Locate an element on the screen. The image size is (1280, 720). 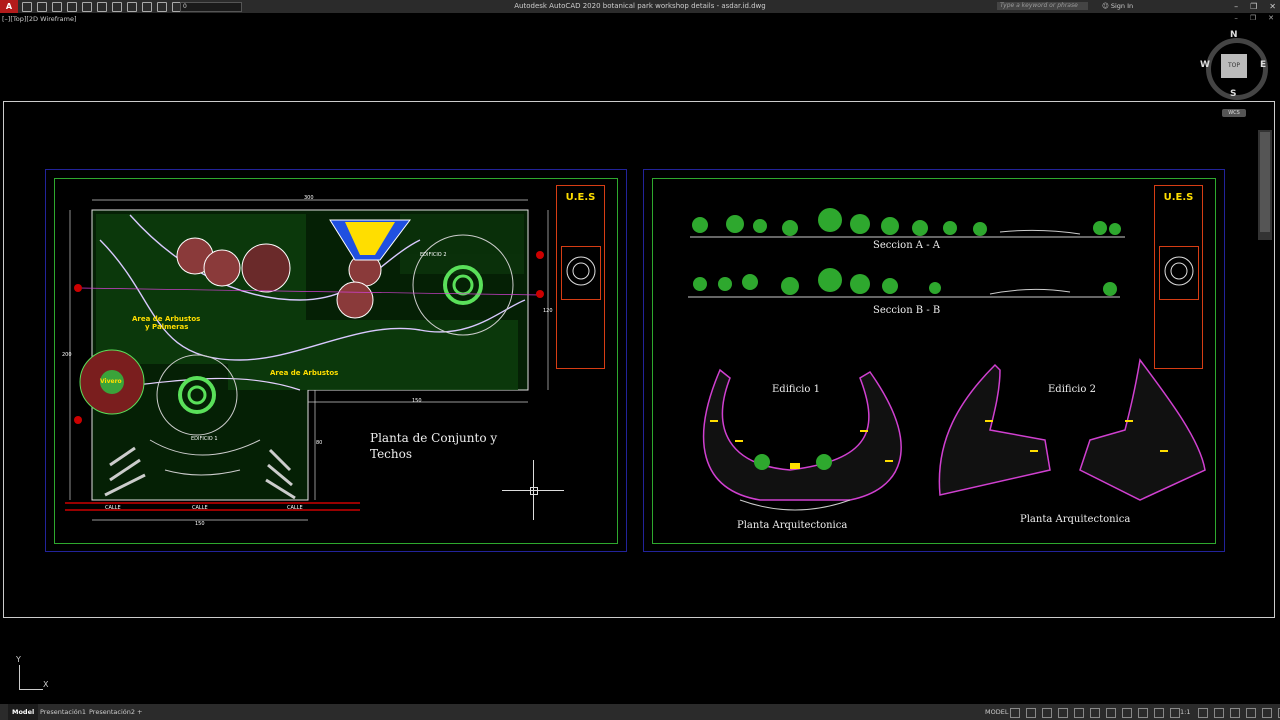
status-toggle-icons is located at coordinates (1095, 713).